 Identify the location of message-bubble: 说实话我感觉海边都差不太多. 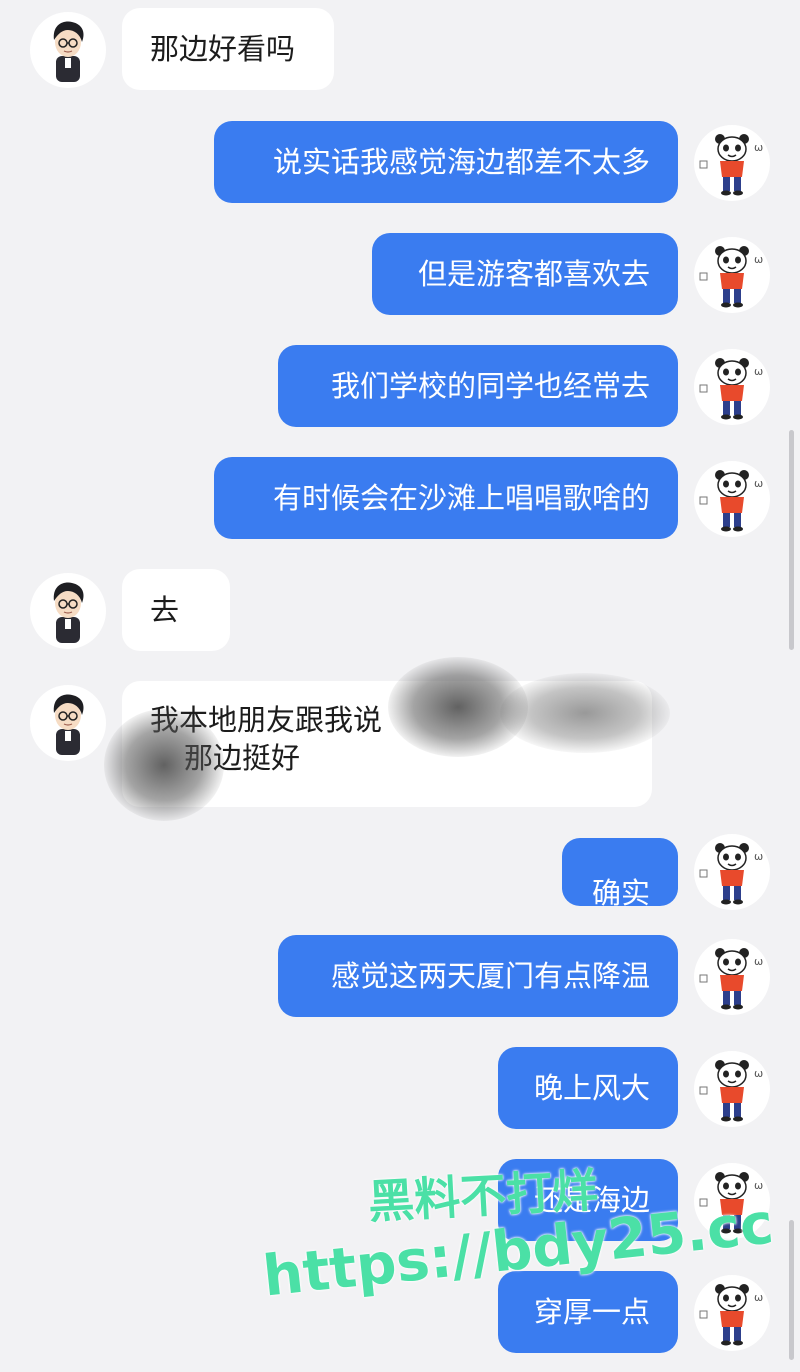
(446, 162).